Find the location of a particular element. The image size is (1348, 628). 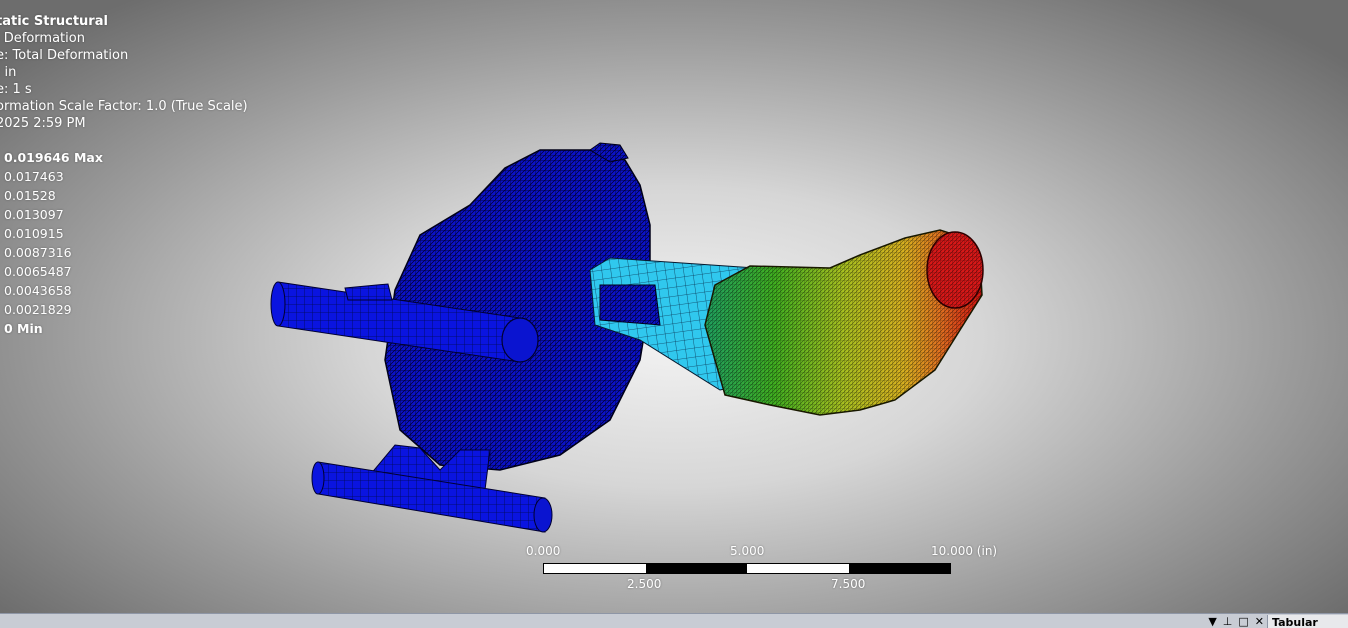

pin-icon: ⊥ is located at coordinates (1228, 621).